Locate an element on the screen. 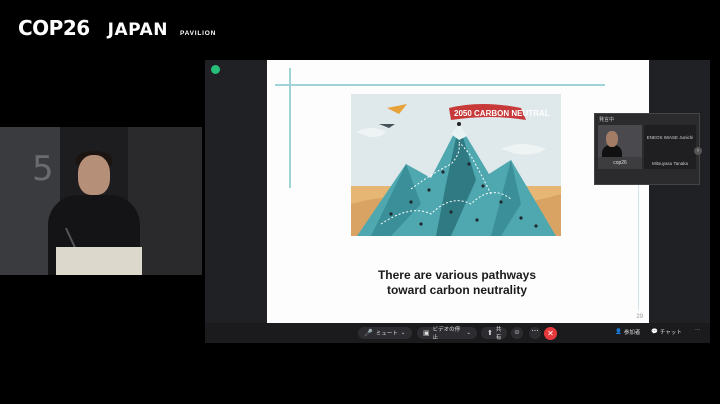  caption-line-1: There are various pathways is located at coordinates (457, 275).